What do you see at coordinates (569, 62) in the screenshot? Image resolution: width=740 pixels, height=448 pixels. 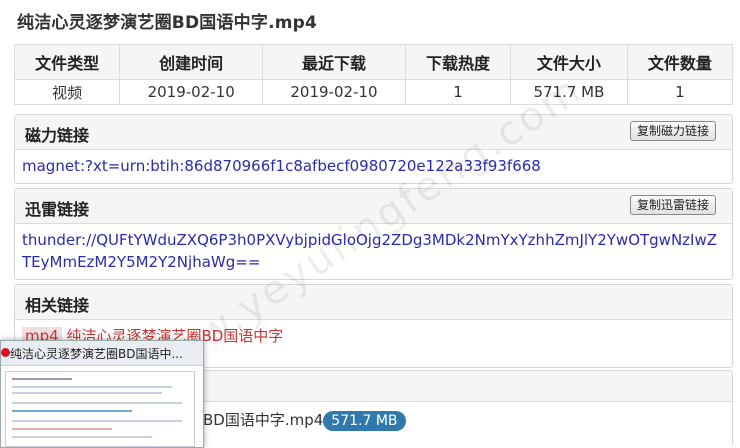 I see `header-size: 文件大小` at bounding box center [569, 62].